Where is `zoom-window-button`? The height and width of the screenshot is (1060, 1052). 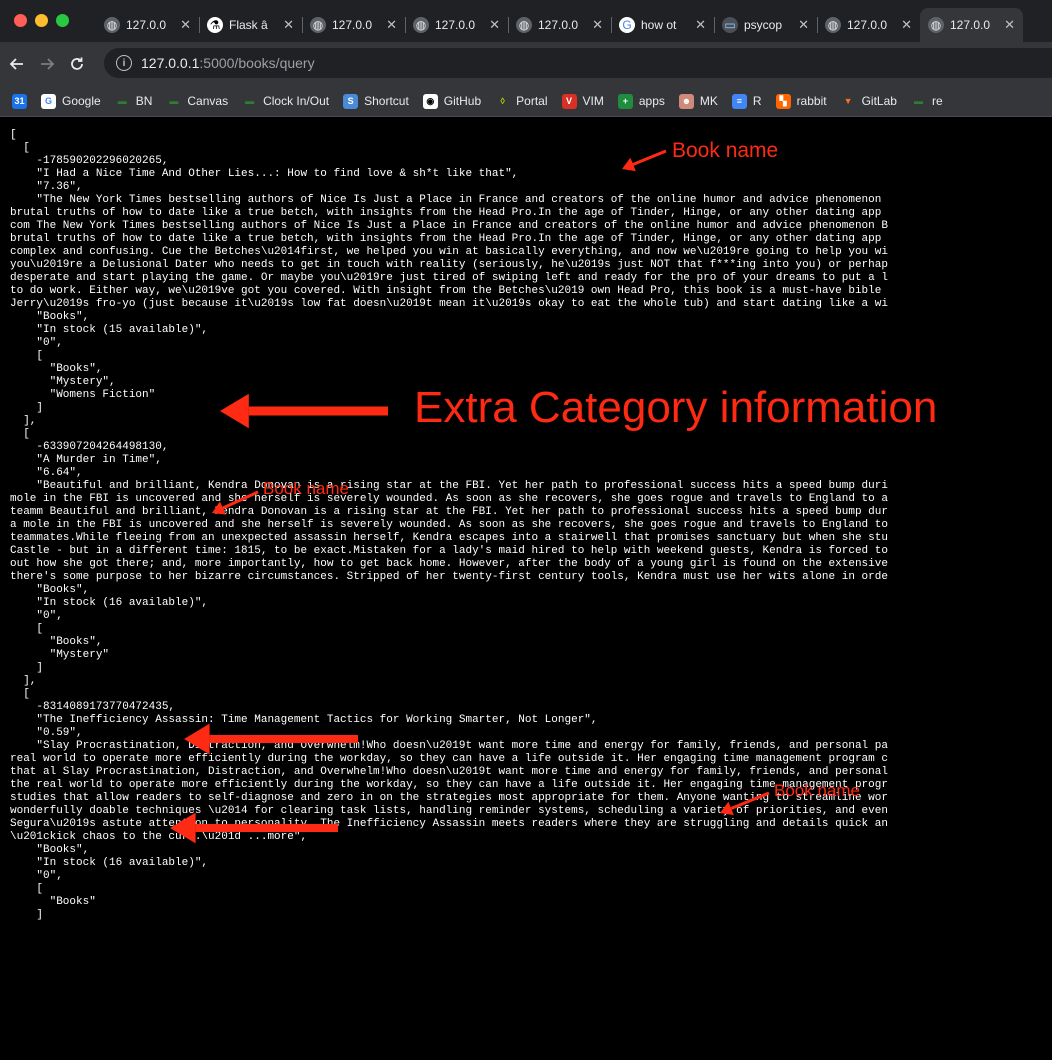 zoom-window-button is located at coordinates (62, 20).